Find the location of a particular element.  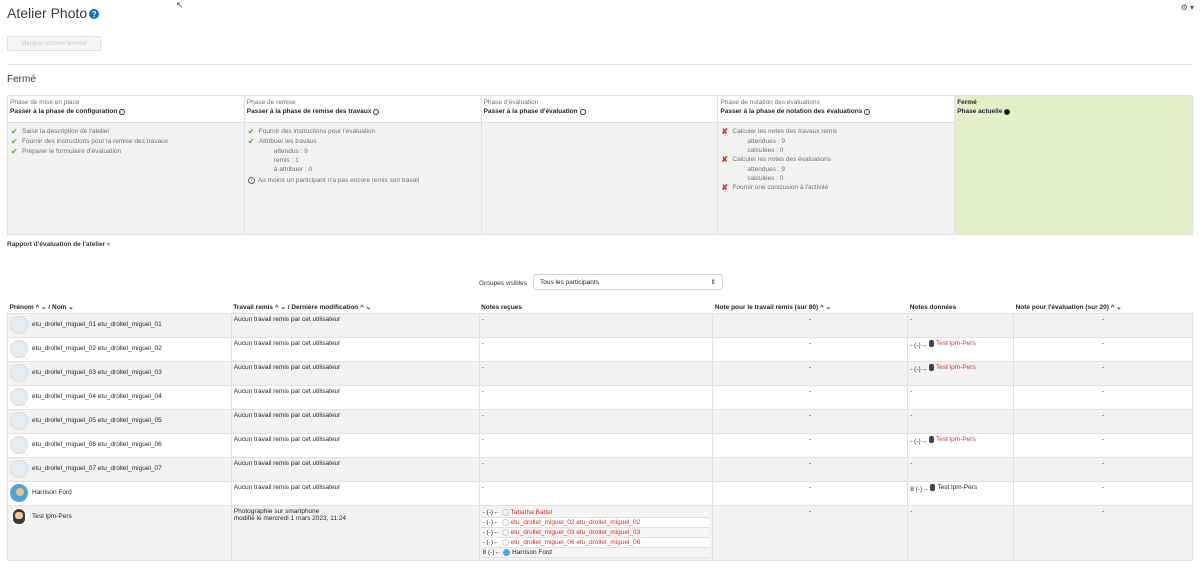

groups-select: Tous les participants ⇕ is located at coordinates (628, 282).